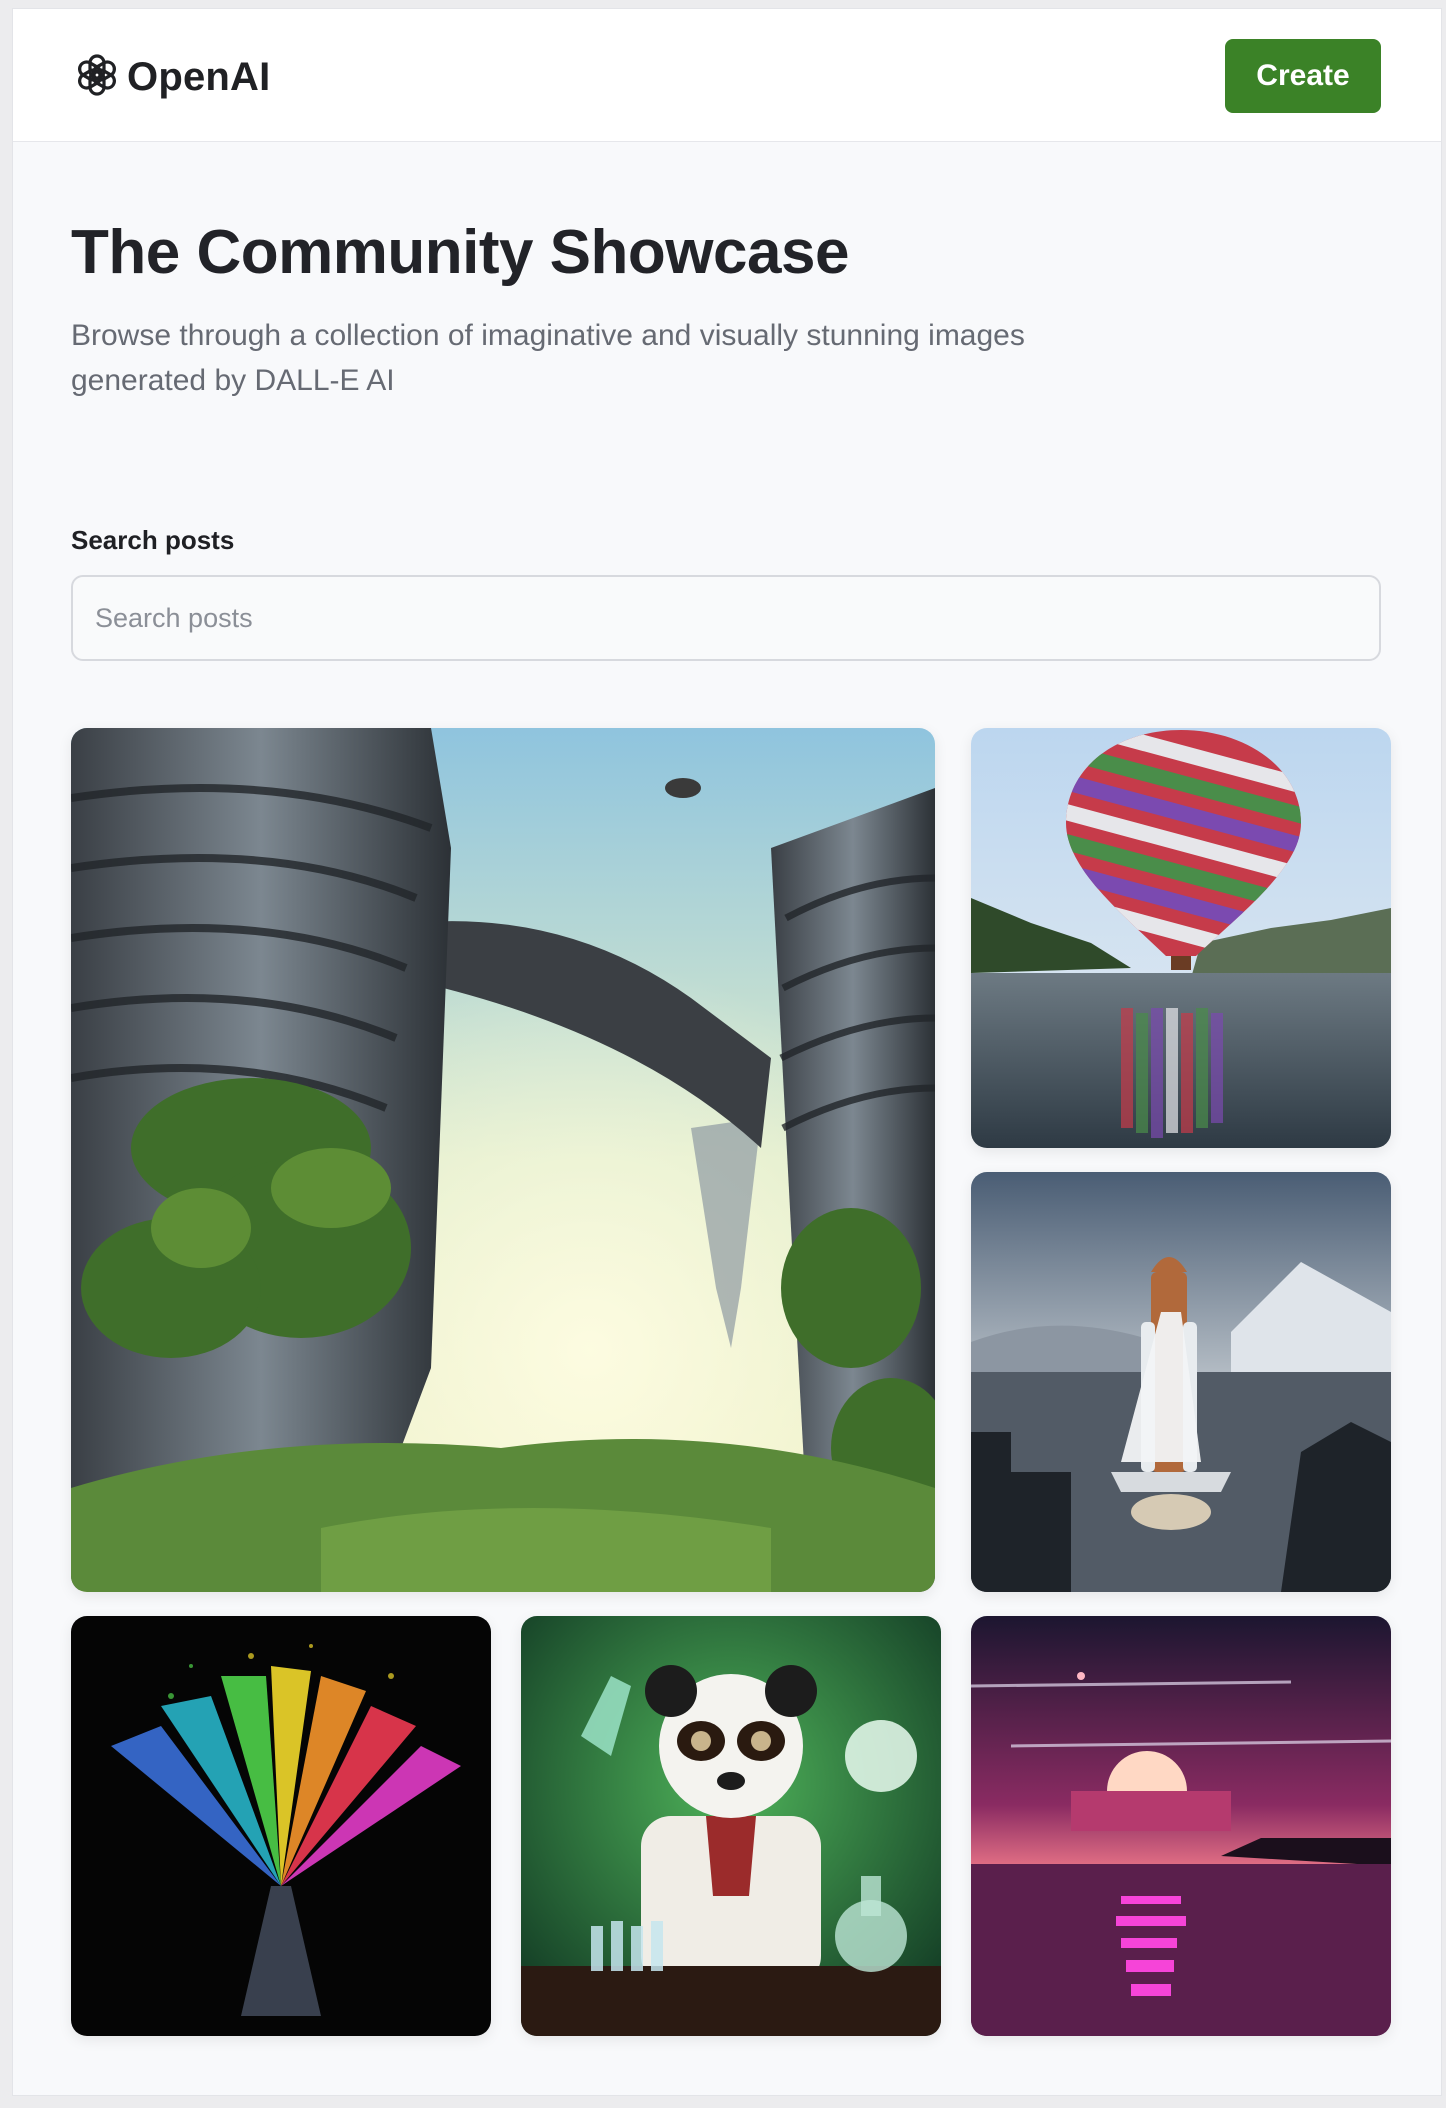 The height and width of the screenshot is (2108, 1446). I want to click on search-input, so click(726, 618).